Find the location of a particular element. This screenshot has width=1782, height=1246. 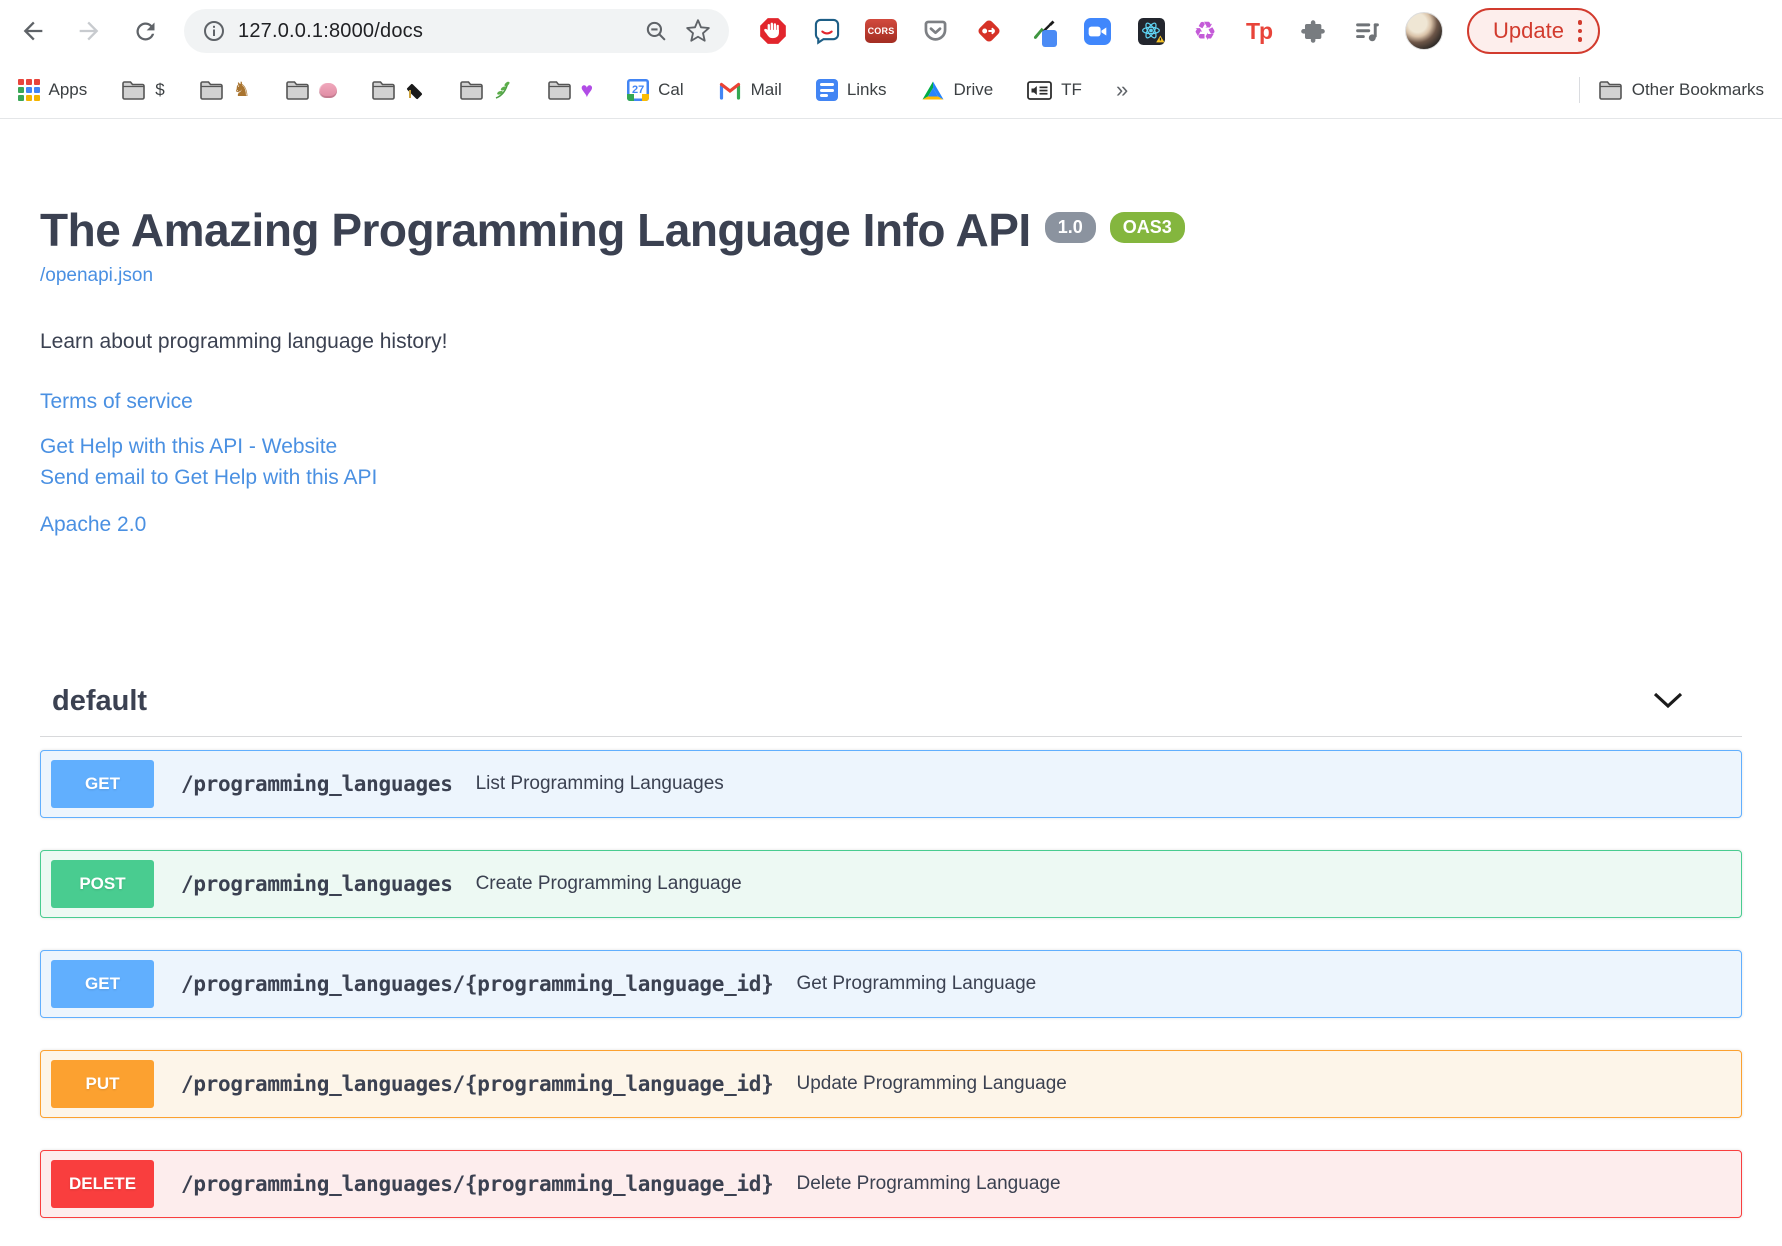

apps-grid-icon is located at coordinates (29, 90).